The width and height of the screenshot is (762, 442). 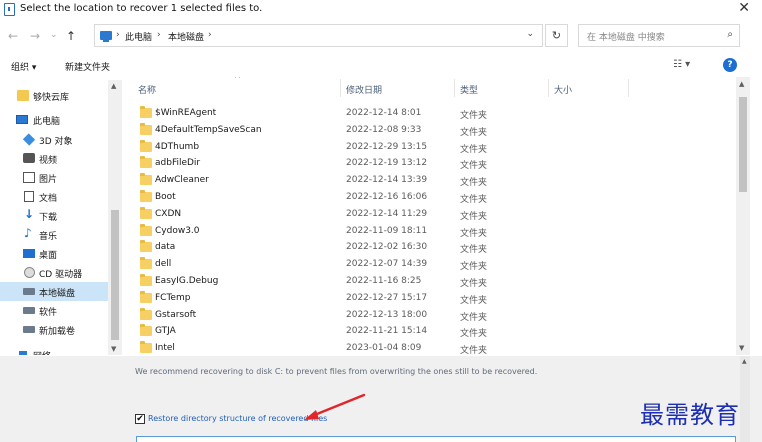 What do you see at coordinates (563, 89) in the screenshot?
I see `column-header-size: 大小` at bounding box center [563, 89].